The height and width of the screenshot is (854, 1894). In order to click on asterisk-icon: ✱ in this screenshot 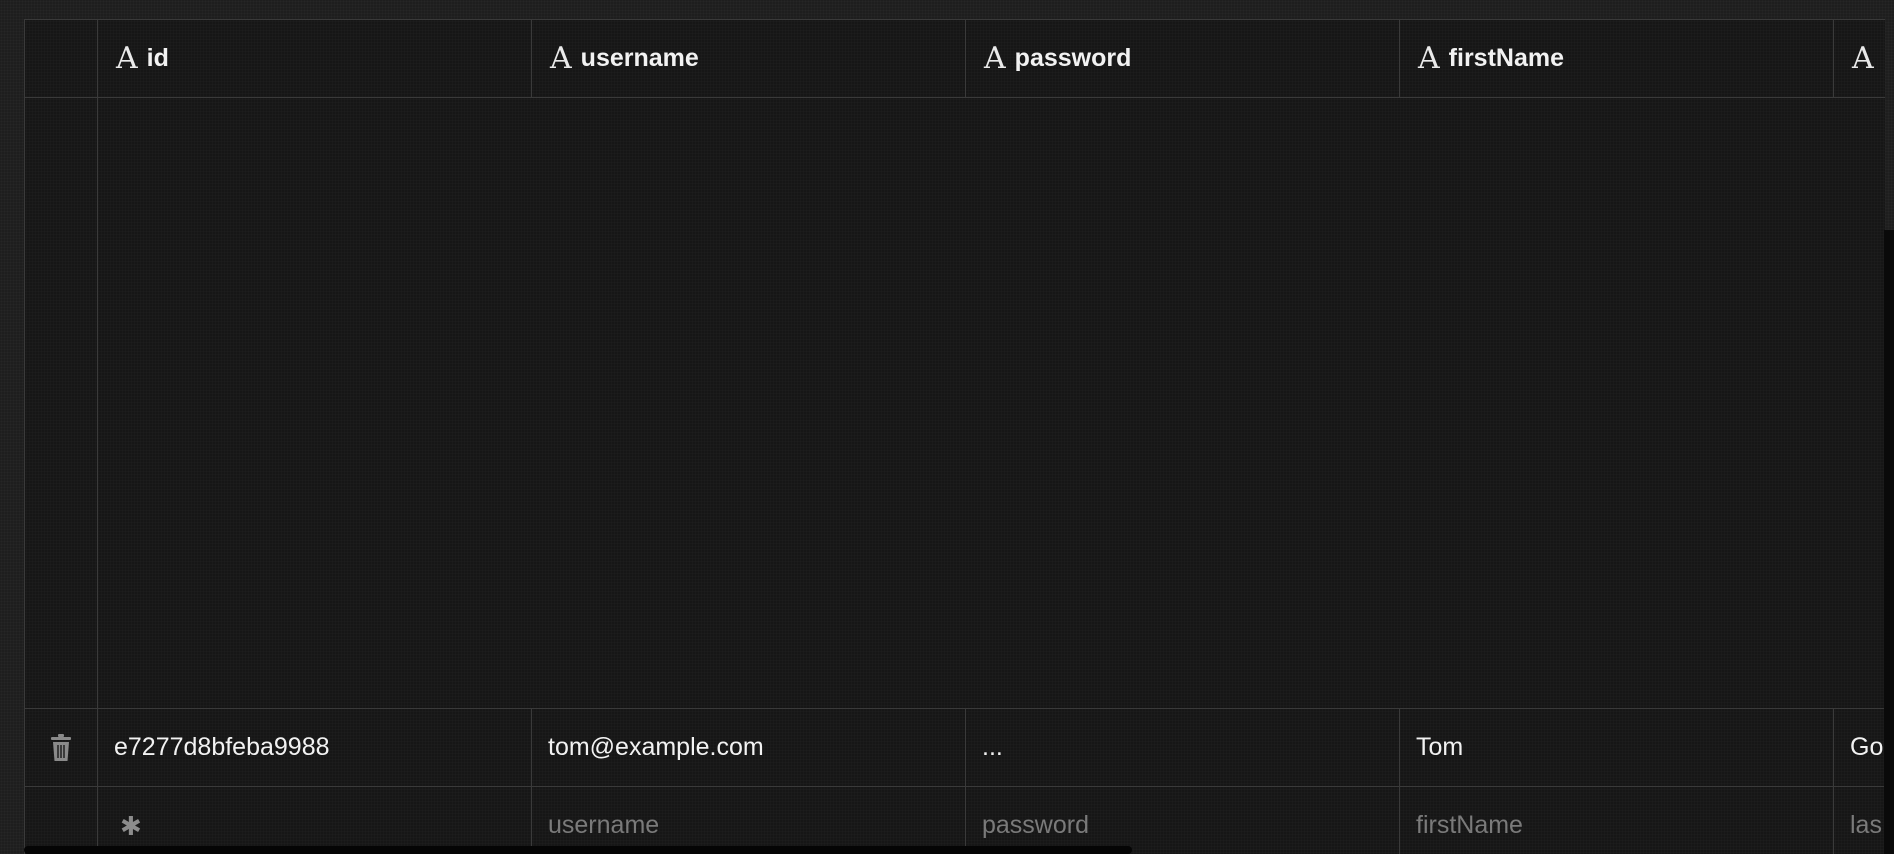, I will do `click(131, 825)`.